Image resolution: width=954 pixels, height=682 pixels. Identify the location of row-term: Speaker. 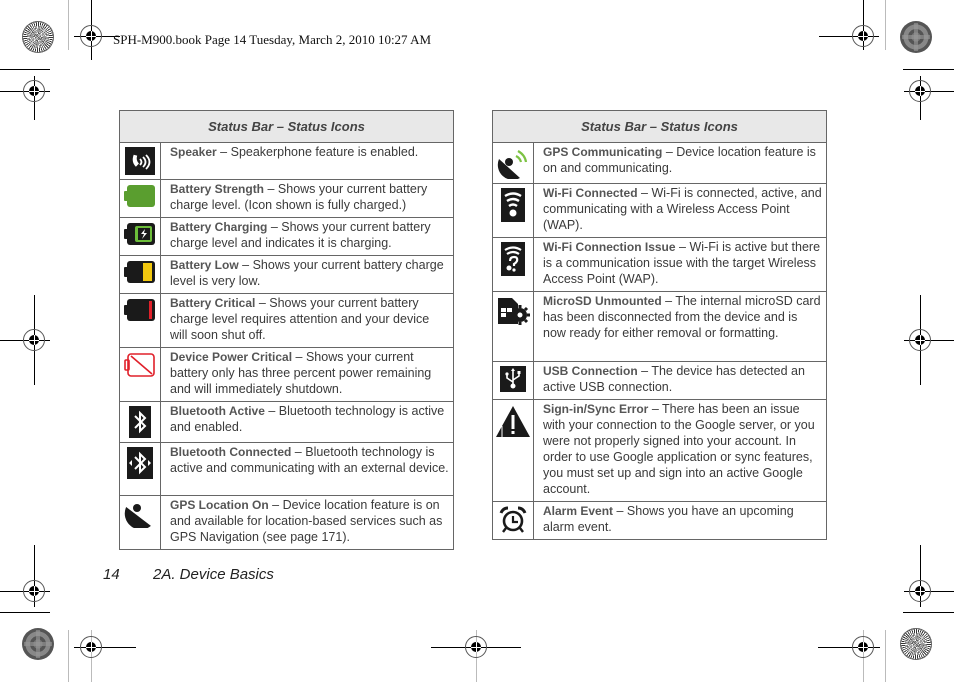
(193, 152).